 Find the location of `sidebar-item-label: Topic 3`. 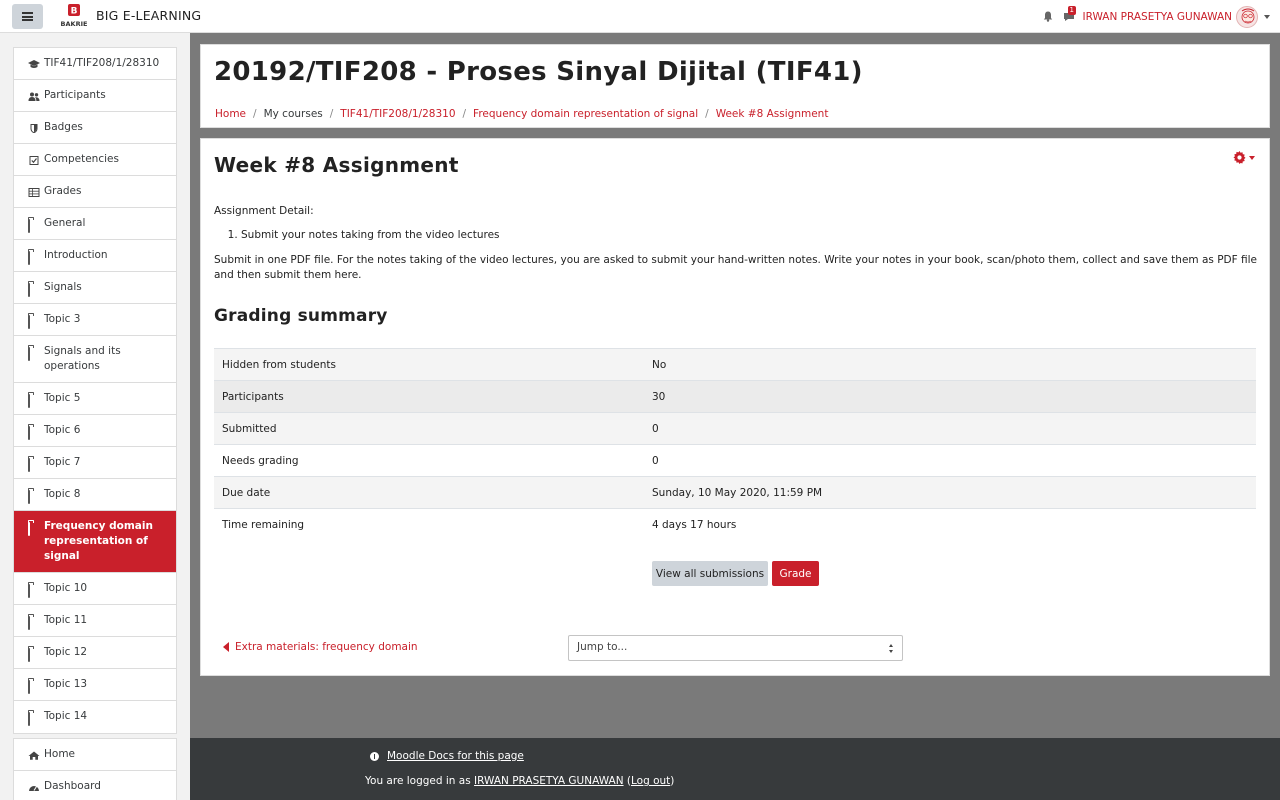

sidebar-item-label: Topic 3 is located at coordinates (62, 319).